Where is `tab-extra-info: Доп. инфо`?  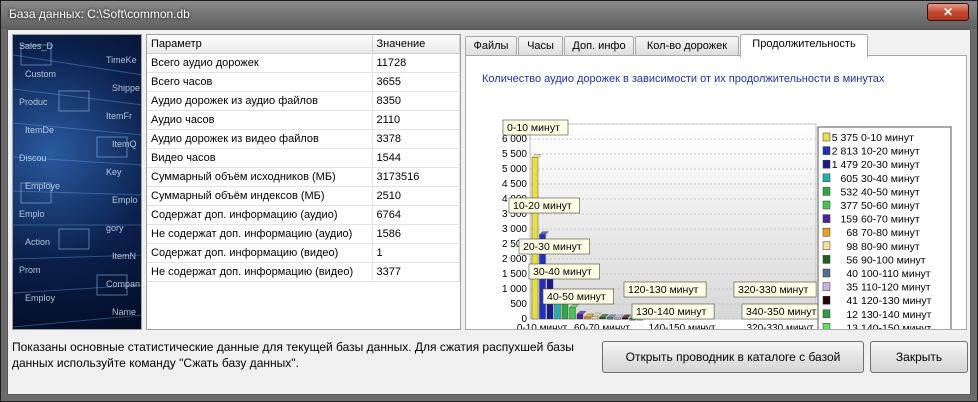 tab-extra-info: Доп. инфо is located at coordinates (599, 46).